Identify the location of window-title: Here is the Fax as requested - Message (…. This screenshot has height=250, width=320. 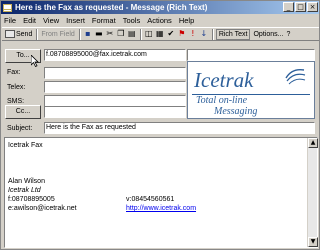
(111, 7).